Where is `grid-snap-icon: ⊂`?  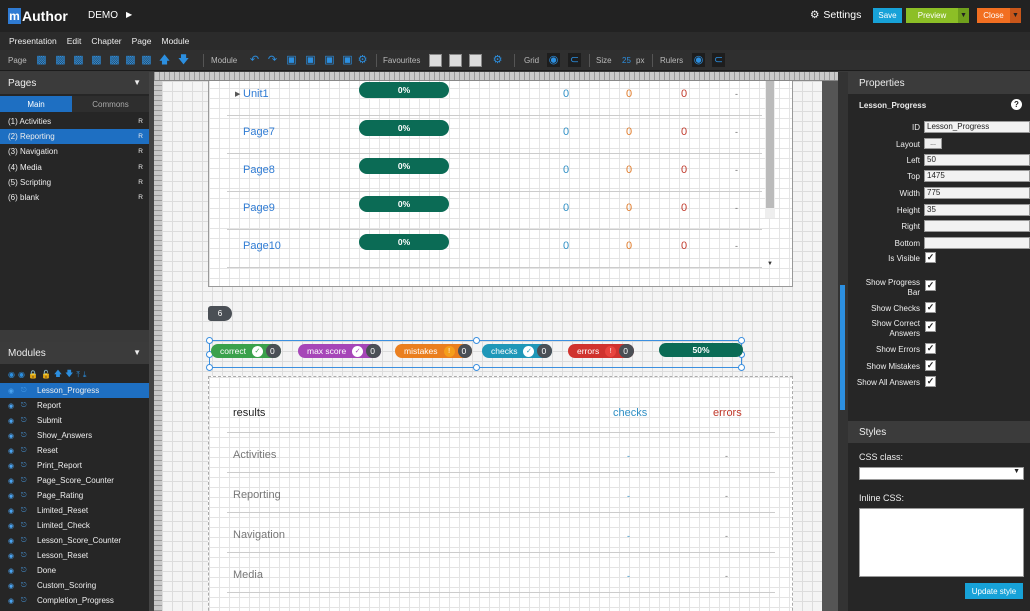 grid-snap-icon: ⊂ is located at coordinates (574, 60).